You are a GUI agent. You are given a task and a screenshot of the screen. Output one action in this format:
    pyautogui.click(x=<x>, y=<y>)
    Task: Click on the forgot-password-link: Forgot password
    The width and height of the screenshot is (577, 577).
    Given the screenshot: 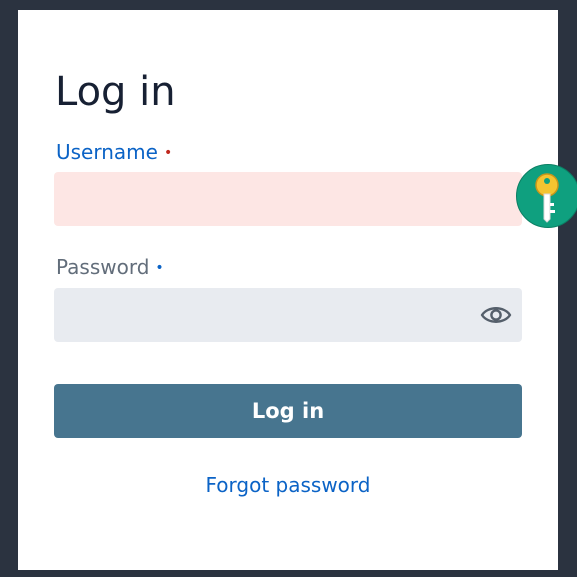 What is the action you would take?
    pyautogui.click(x=288, y=485)
    